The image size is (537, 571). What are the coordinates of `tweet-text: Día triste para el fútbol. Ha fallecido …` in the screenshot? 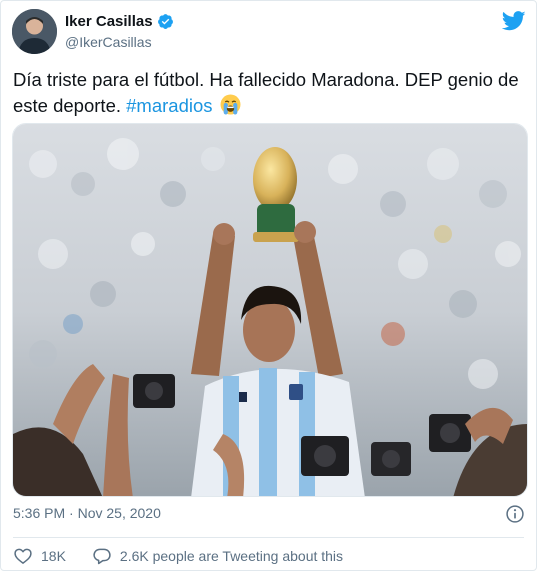 It's located at (266, 92).